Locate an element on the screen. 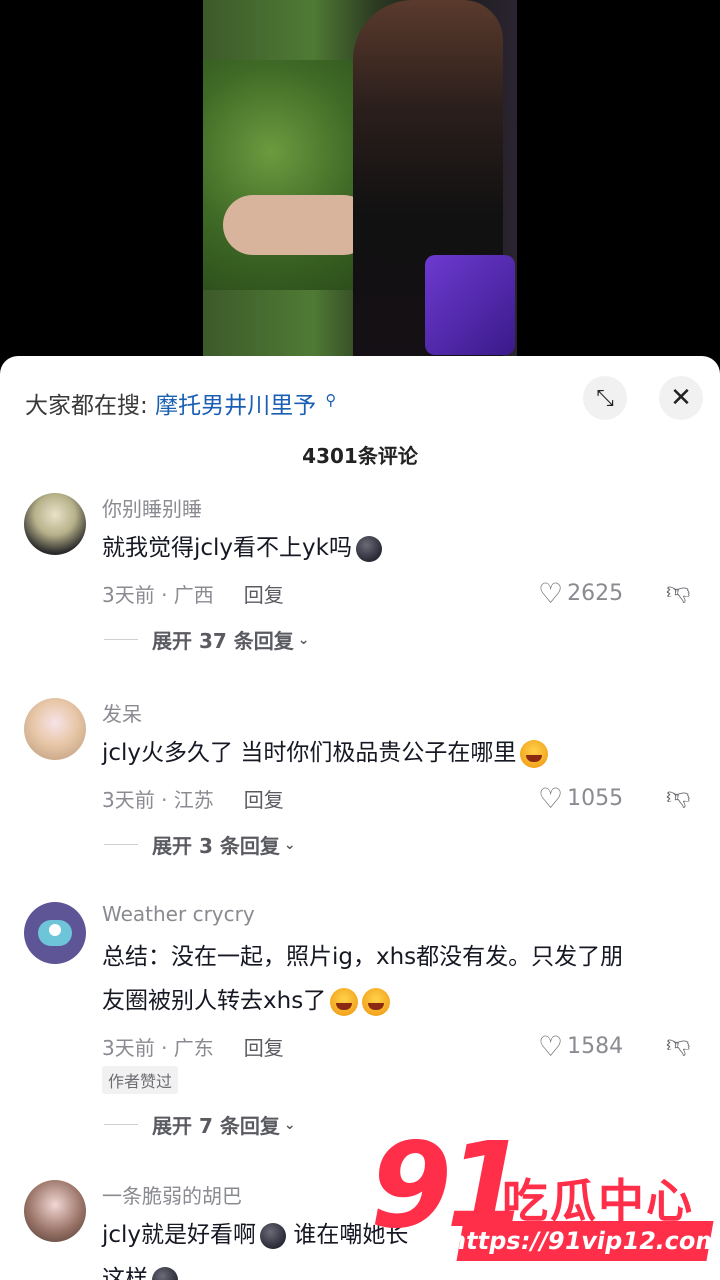 Image resolution: width=720 pixels, height=1280 pixels. comment-text: jcly火多久了 当时你们极品贵公子在哪里 is located at coordinates (397, 753).